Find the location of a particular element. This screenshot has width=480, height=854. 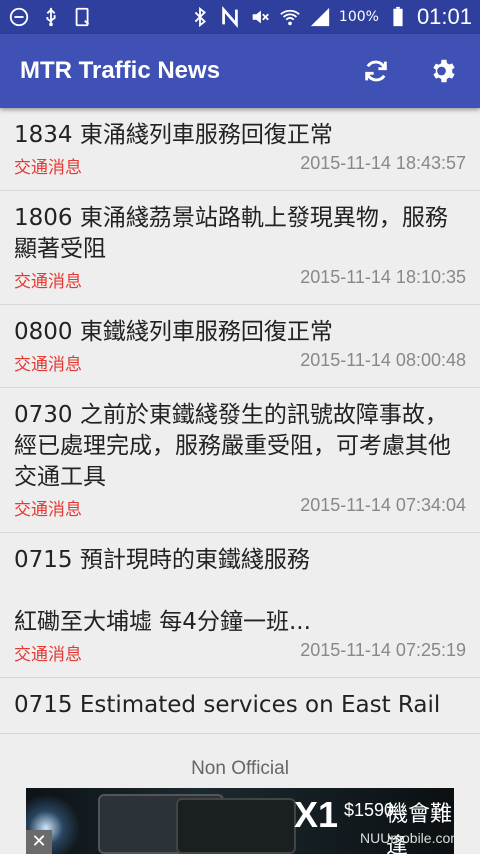

signal-icon is located at coordinates (320, 17).